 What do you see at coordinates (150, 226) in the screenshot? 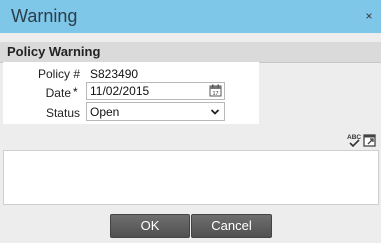
I see `ok-button: OK` at bounding box center [150, 226].